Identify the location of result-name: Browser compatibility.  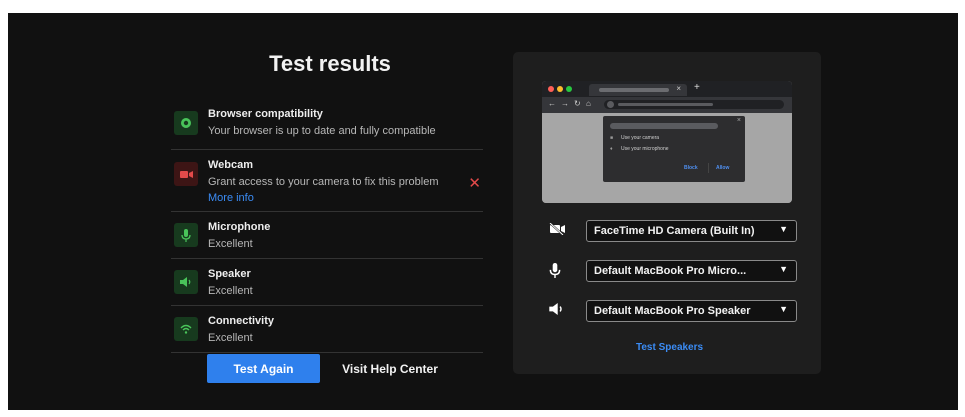
(265, 114).